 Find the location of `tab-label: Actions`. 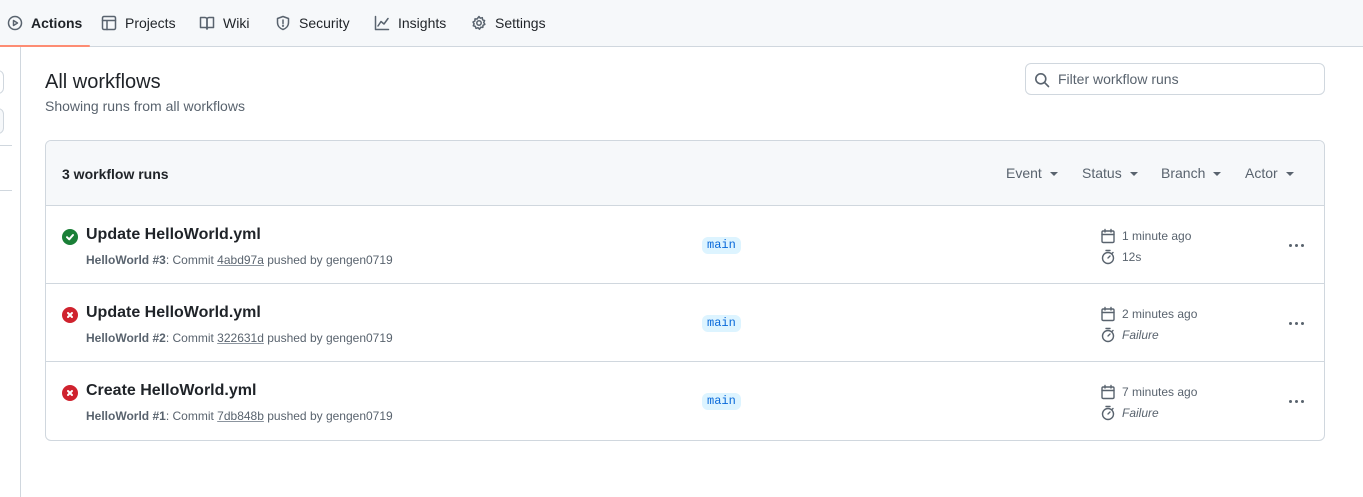

tab-label: Actions is located at coordinates (57, 23).